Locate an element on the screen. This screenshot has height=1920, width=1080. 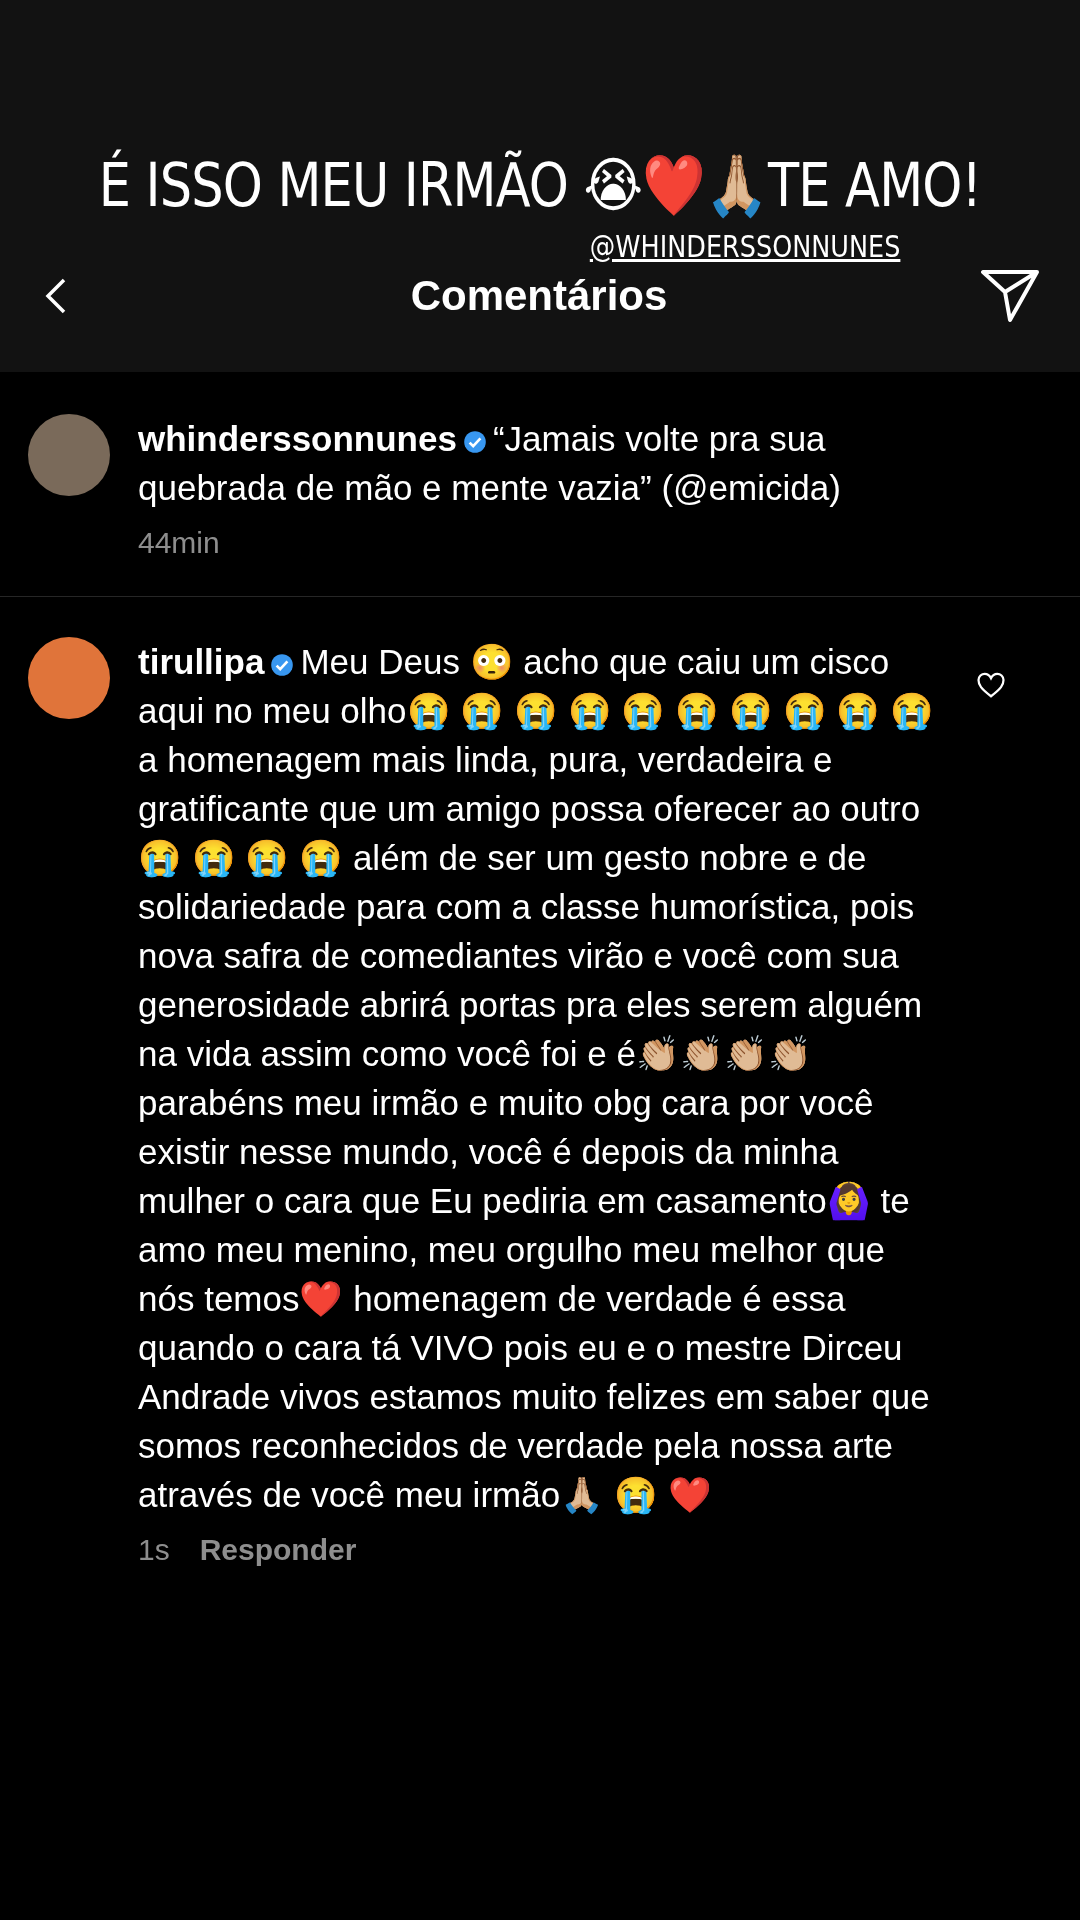
comment-time: 44min is located at coordinates (179, 543).